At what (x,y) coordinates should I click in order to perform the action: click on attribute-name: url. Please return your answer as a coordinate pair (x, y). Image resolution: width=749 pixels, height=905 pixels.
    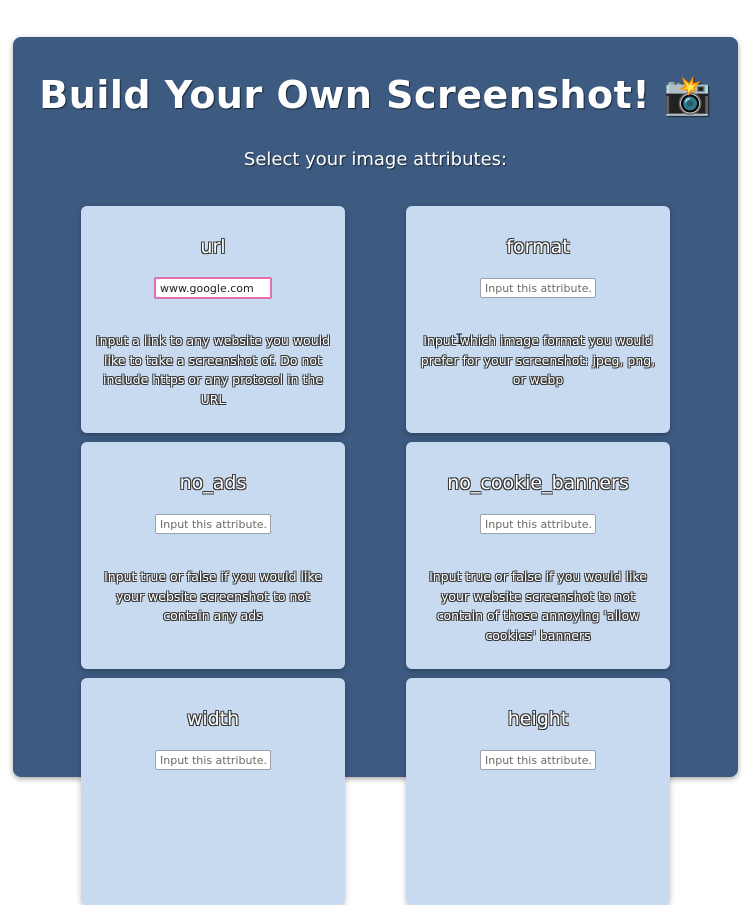
    Looking at the image, I should click on (213, 247).